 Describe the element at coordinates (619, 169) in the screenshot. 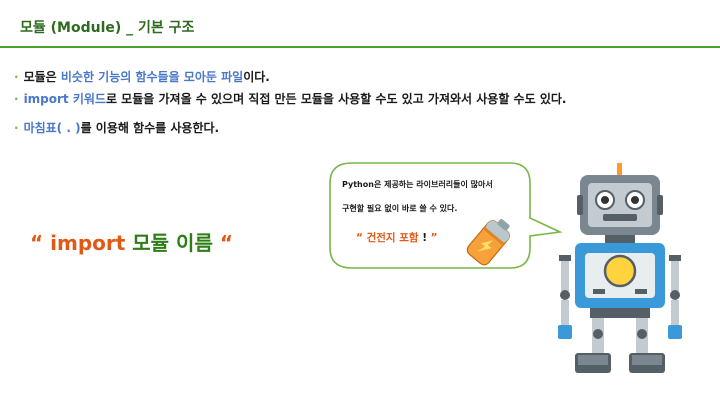

I see `robot-antenna` at that location.